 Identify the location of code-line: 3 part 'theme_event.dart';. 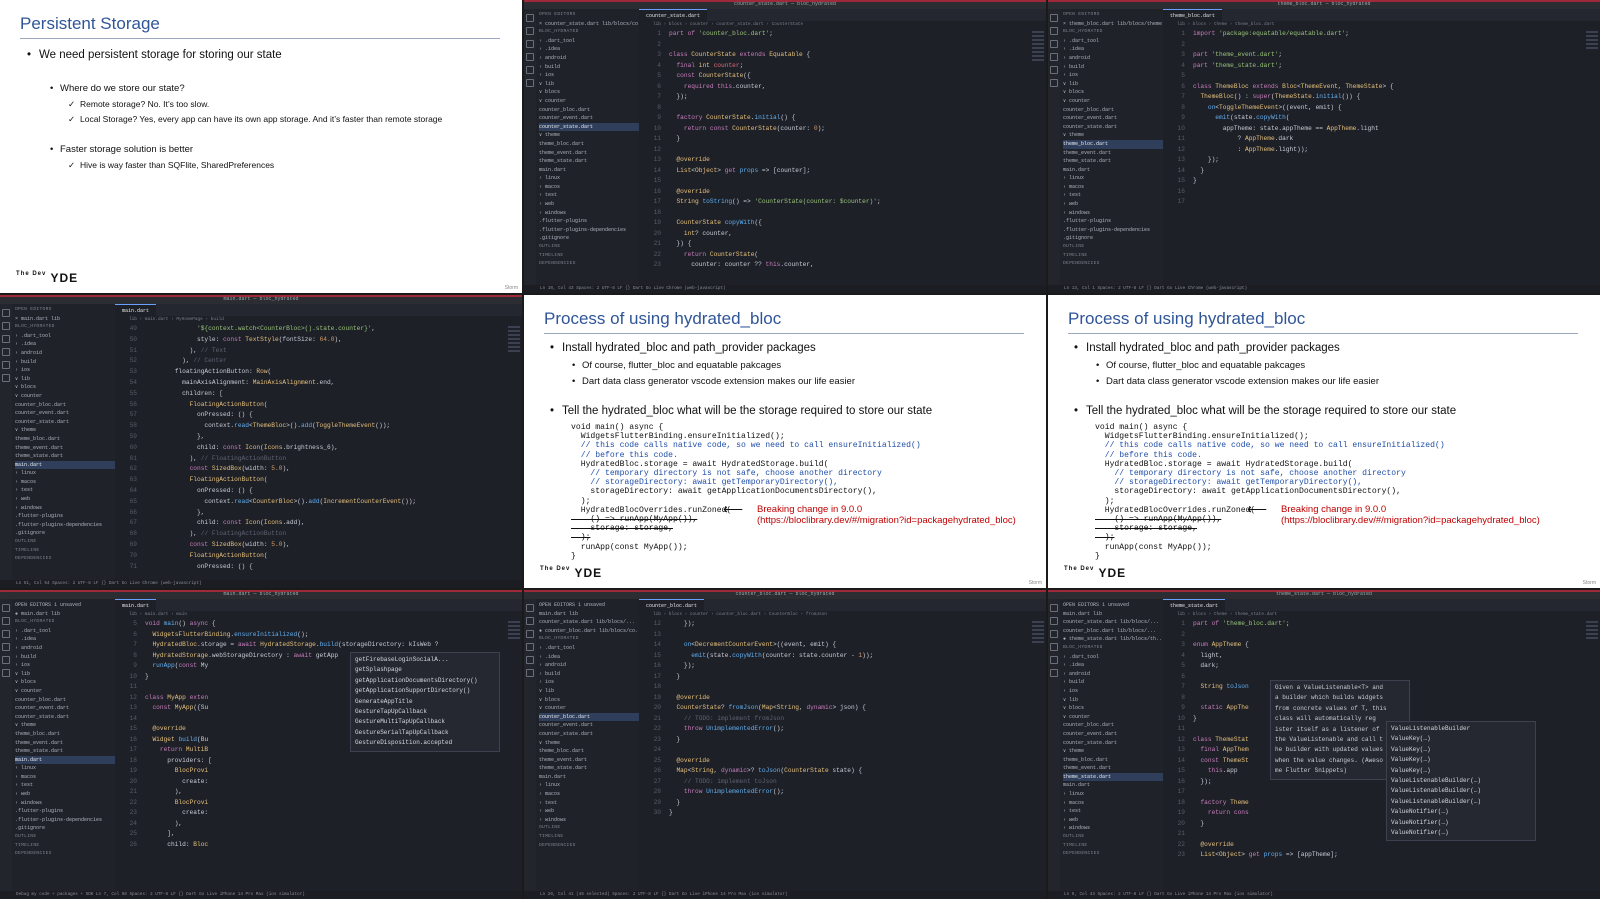
(1373, 55).